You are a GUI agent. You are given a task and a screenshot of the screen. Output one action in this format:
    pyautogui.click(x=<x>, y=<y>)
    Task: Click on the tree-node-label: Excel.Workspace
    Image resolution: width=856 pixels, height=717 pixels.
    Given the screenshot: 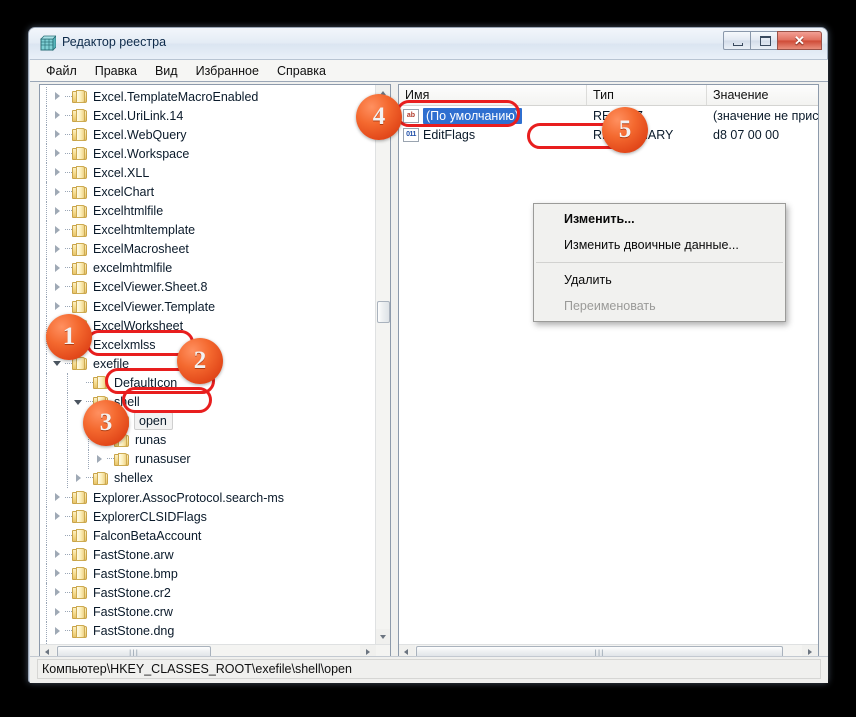 What is the action you would take?
    pyautogui.click(x=141, y=153)
    